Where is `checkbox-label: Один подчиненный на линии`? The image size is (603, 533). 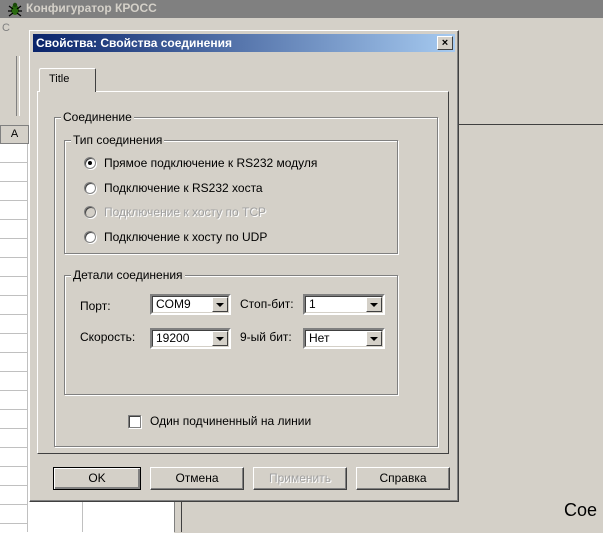 checkbox-label: Один подчиненный на линии is located at coordinates (231, 421).